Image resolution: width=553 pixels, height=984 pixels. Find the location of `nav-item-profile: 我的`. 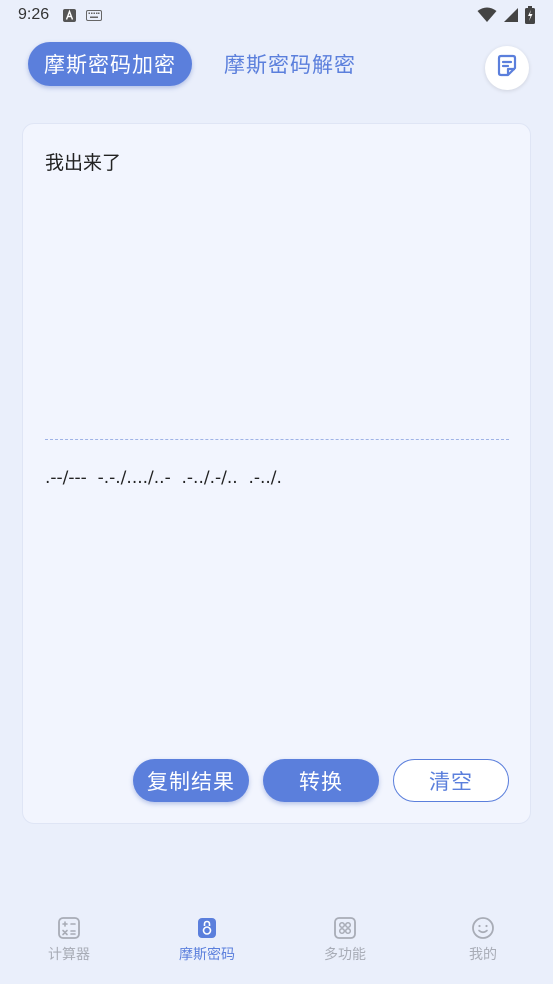

nav-item-profile: 我的 is located at coordinates (483, 940).